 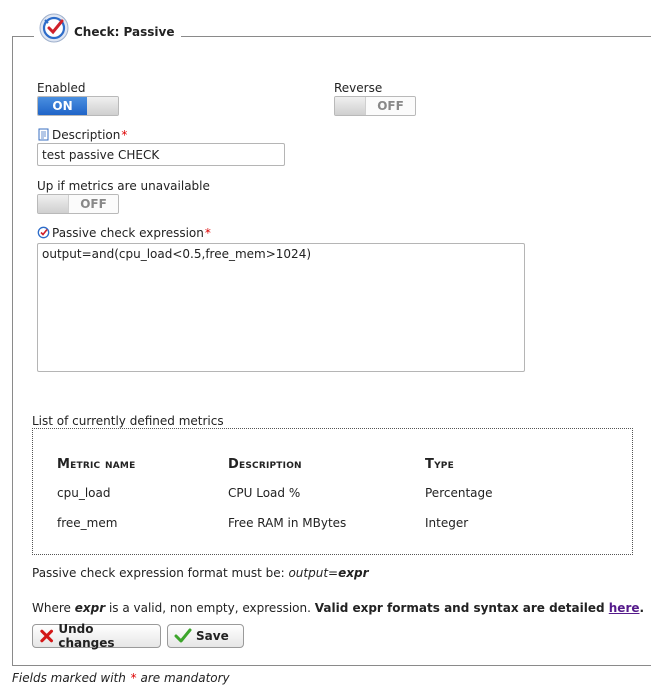 I want to click on metric-type-cell: Percentage, so click(x=459, y=493).